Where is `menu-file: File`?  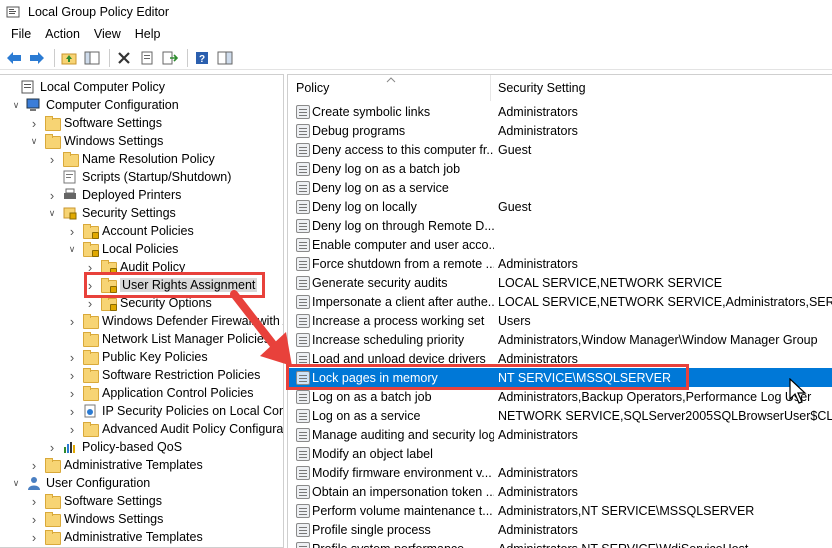
menu-file: File is located at coordinates (21, 34).